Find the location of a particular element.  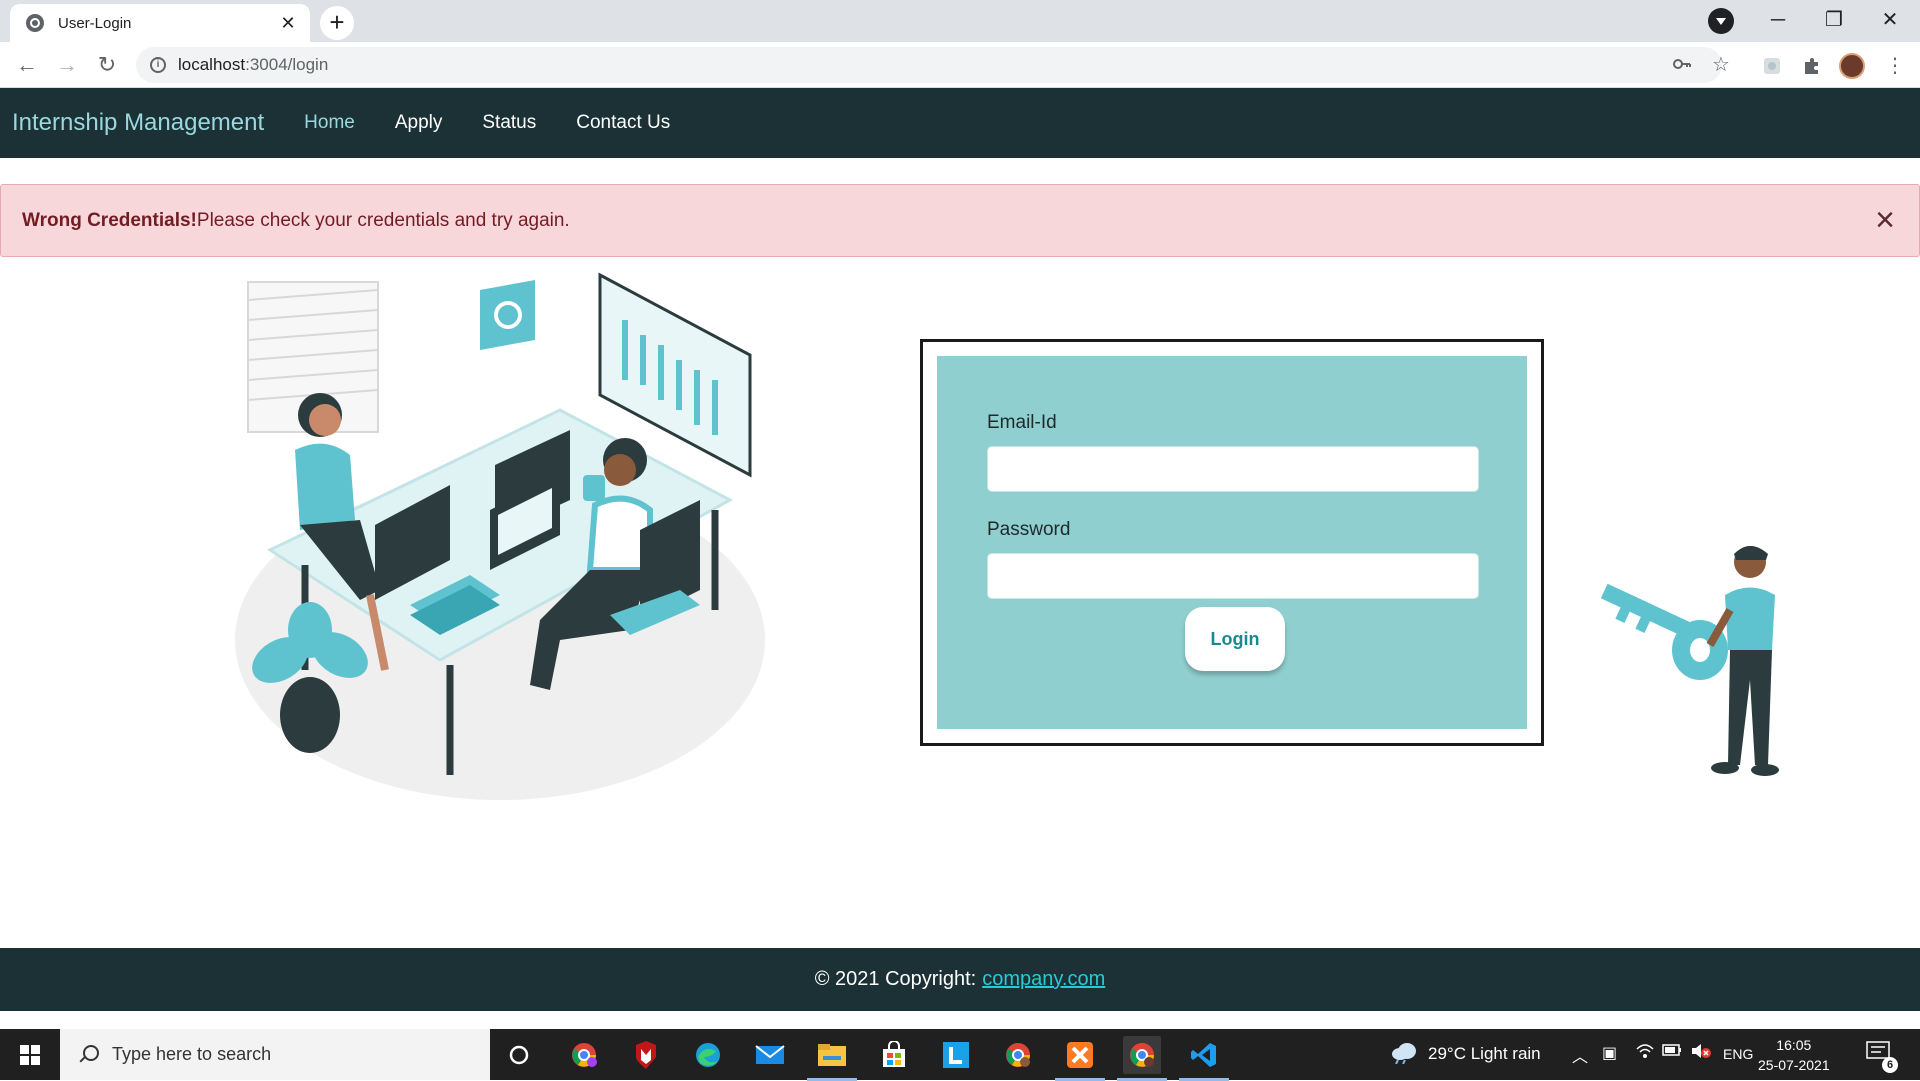

weather-cloud-icon is located at coordinates (1404, 1054).